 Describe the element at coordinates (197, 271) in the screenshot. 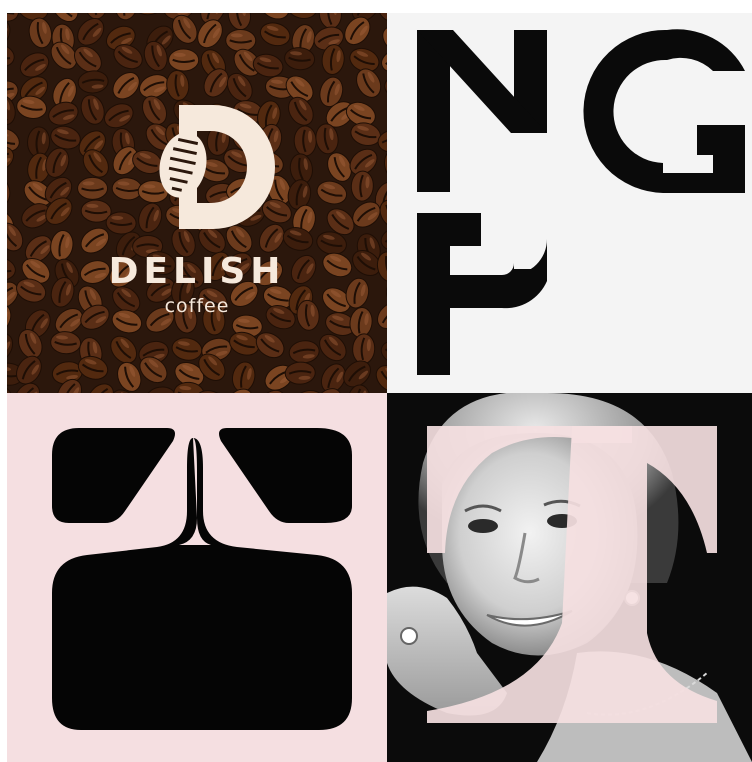

I see `brand-name: DELISH` at that location.